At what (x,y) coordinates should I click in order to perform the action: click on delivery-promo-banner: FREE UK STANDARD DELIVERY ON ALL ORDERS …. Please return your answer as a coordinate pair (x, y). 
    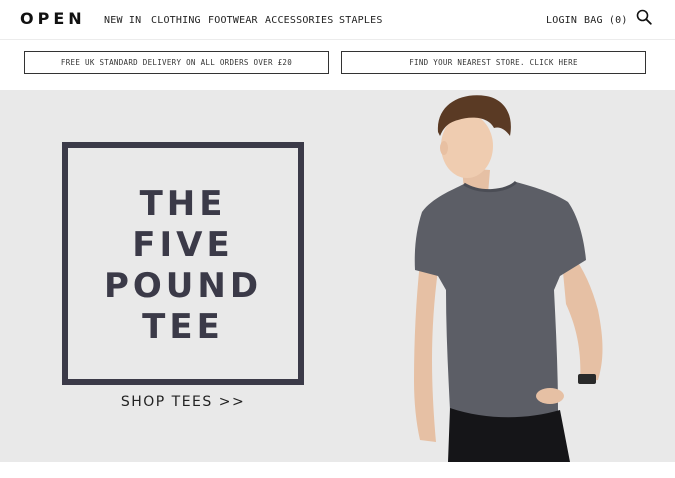
    Looking at the image, I should click on (176, 62).